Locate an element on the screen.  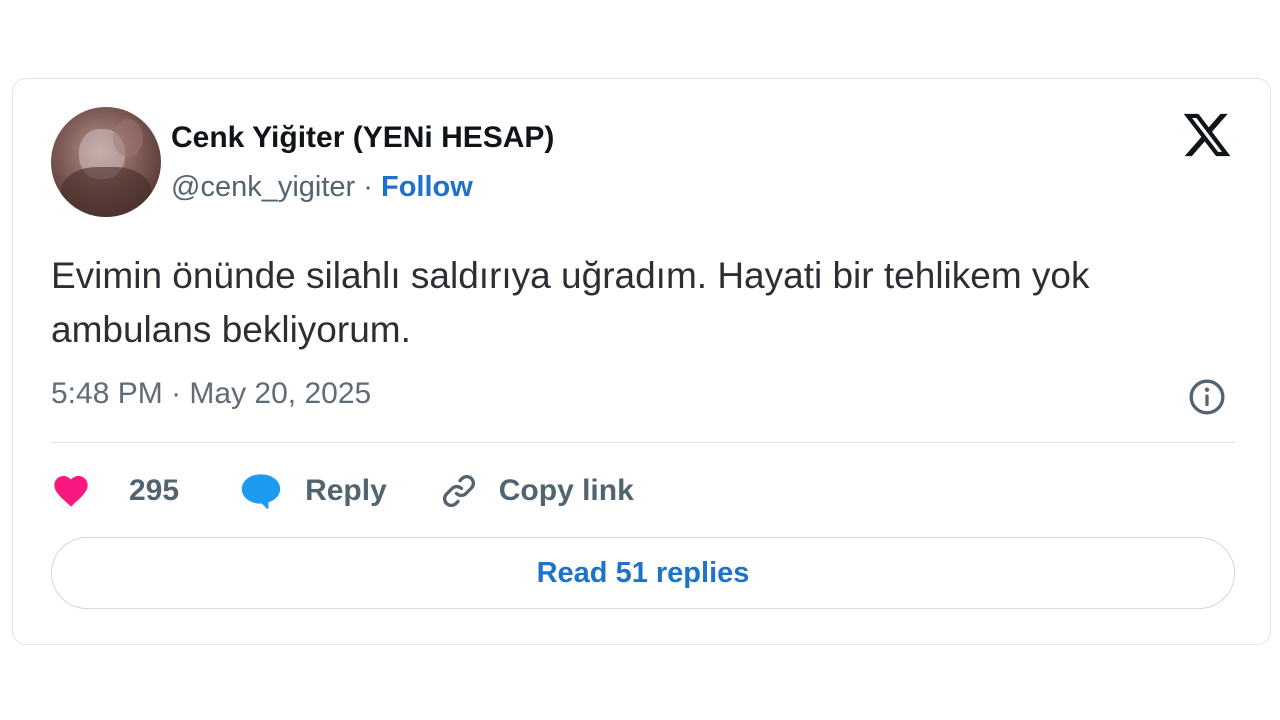
speech-bubble-icon is located at coordinates (261, 491).